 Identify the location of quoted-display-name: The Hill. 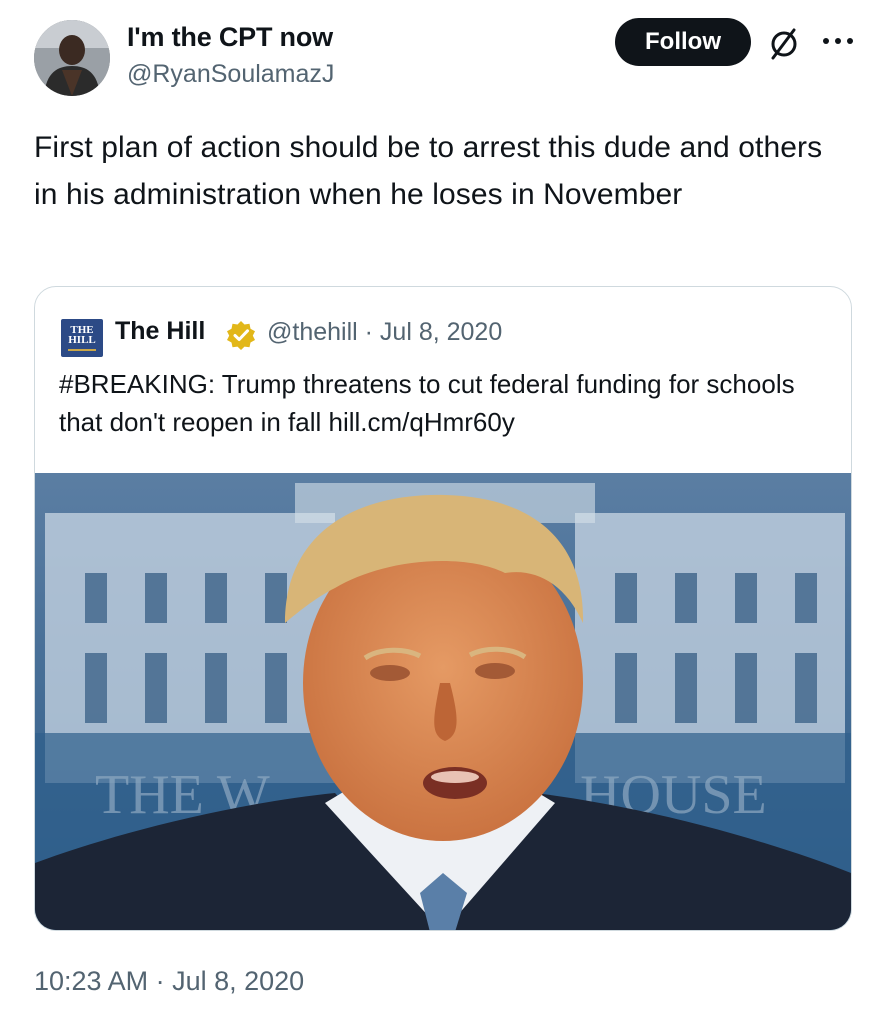
(160, 331).